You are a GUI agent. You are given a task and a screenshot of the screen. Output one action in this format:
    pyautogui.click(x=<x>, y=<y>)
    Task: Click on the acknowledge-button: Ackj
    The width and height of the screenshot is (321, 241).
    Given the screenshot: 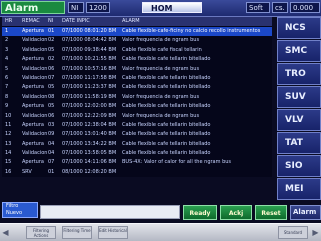 What is the action you would take?
    pyautogui.click(x=236, y=212)
    